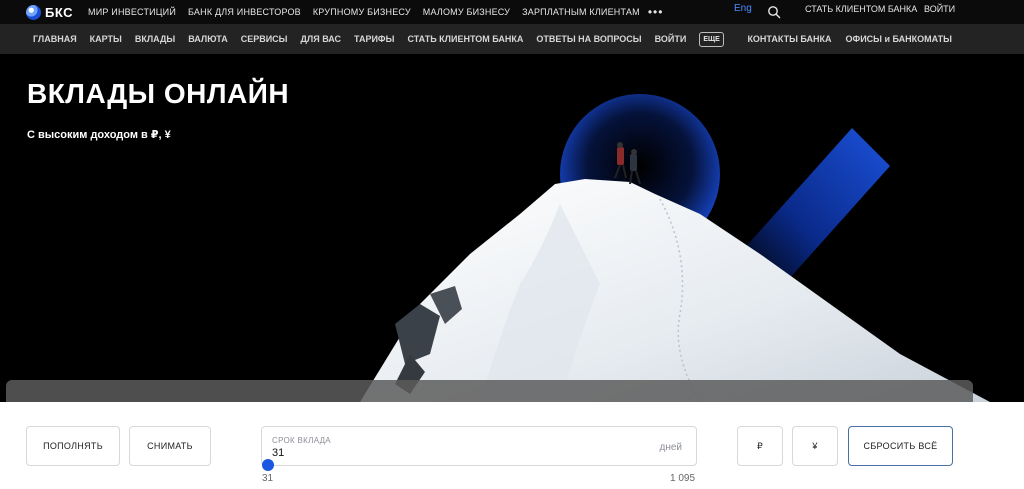 Image resolution: width=1024 pixels, height=489 pixels. What do you see at coordinates (55, 39) in the screenshot?
I see `nav-item-home: ГЛАВНАЯ` at bounding box center [55, 39].